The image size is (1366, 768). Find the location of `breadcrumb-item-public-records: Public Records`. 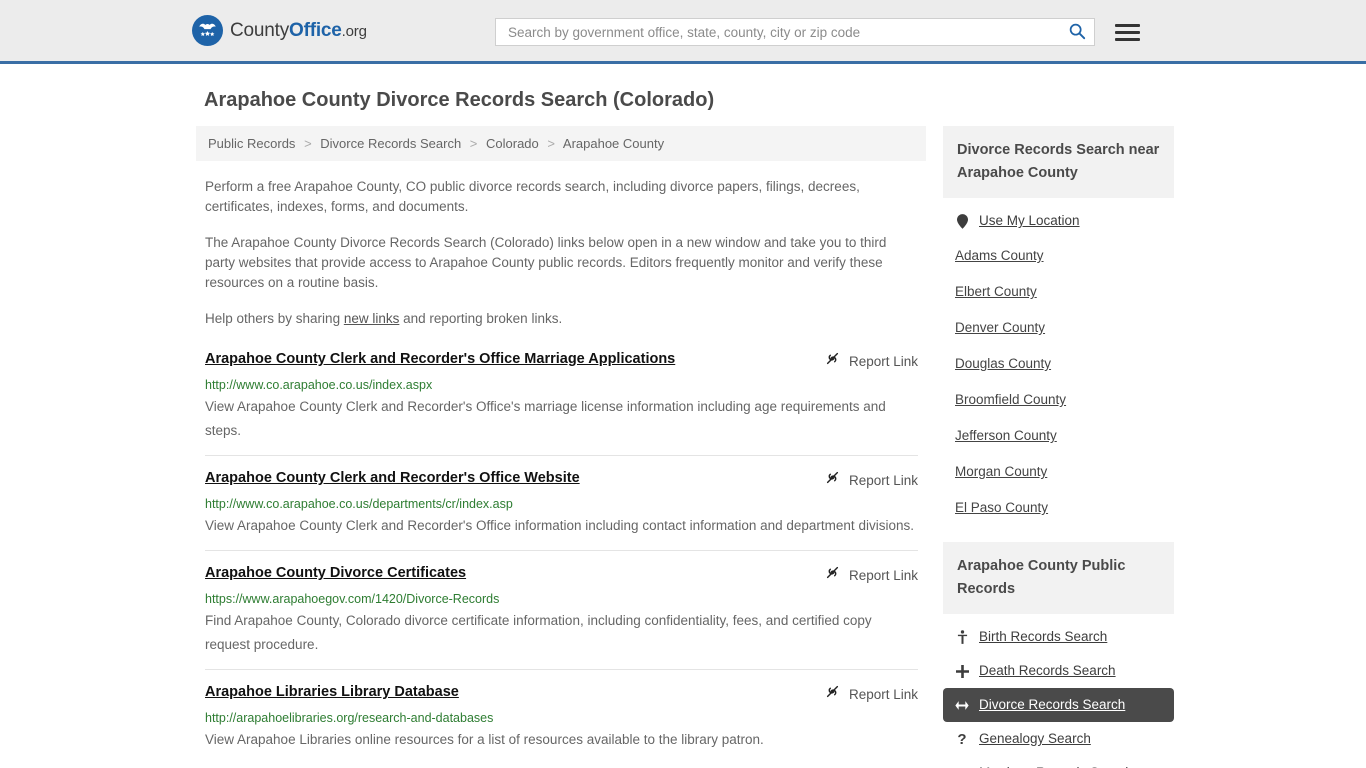

breadcrumb-item-public-records: Public Records is located at coordinates (251, 143).